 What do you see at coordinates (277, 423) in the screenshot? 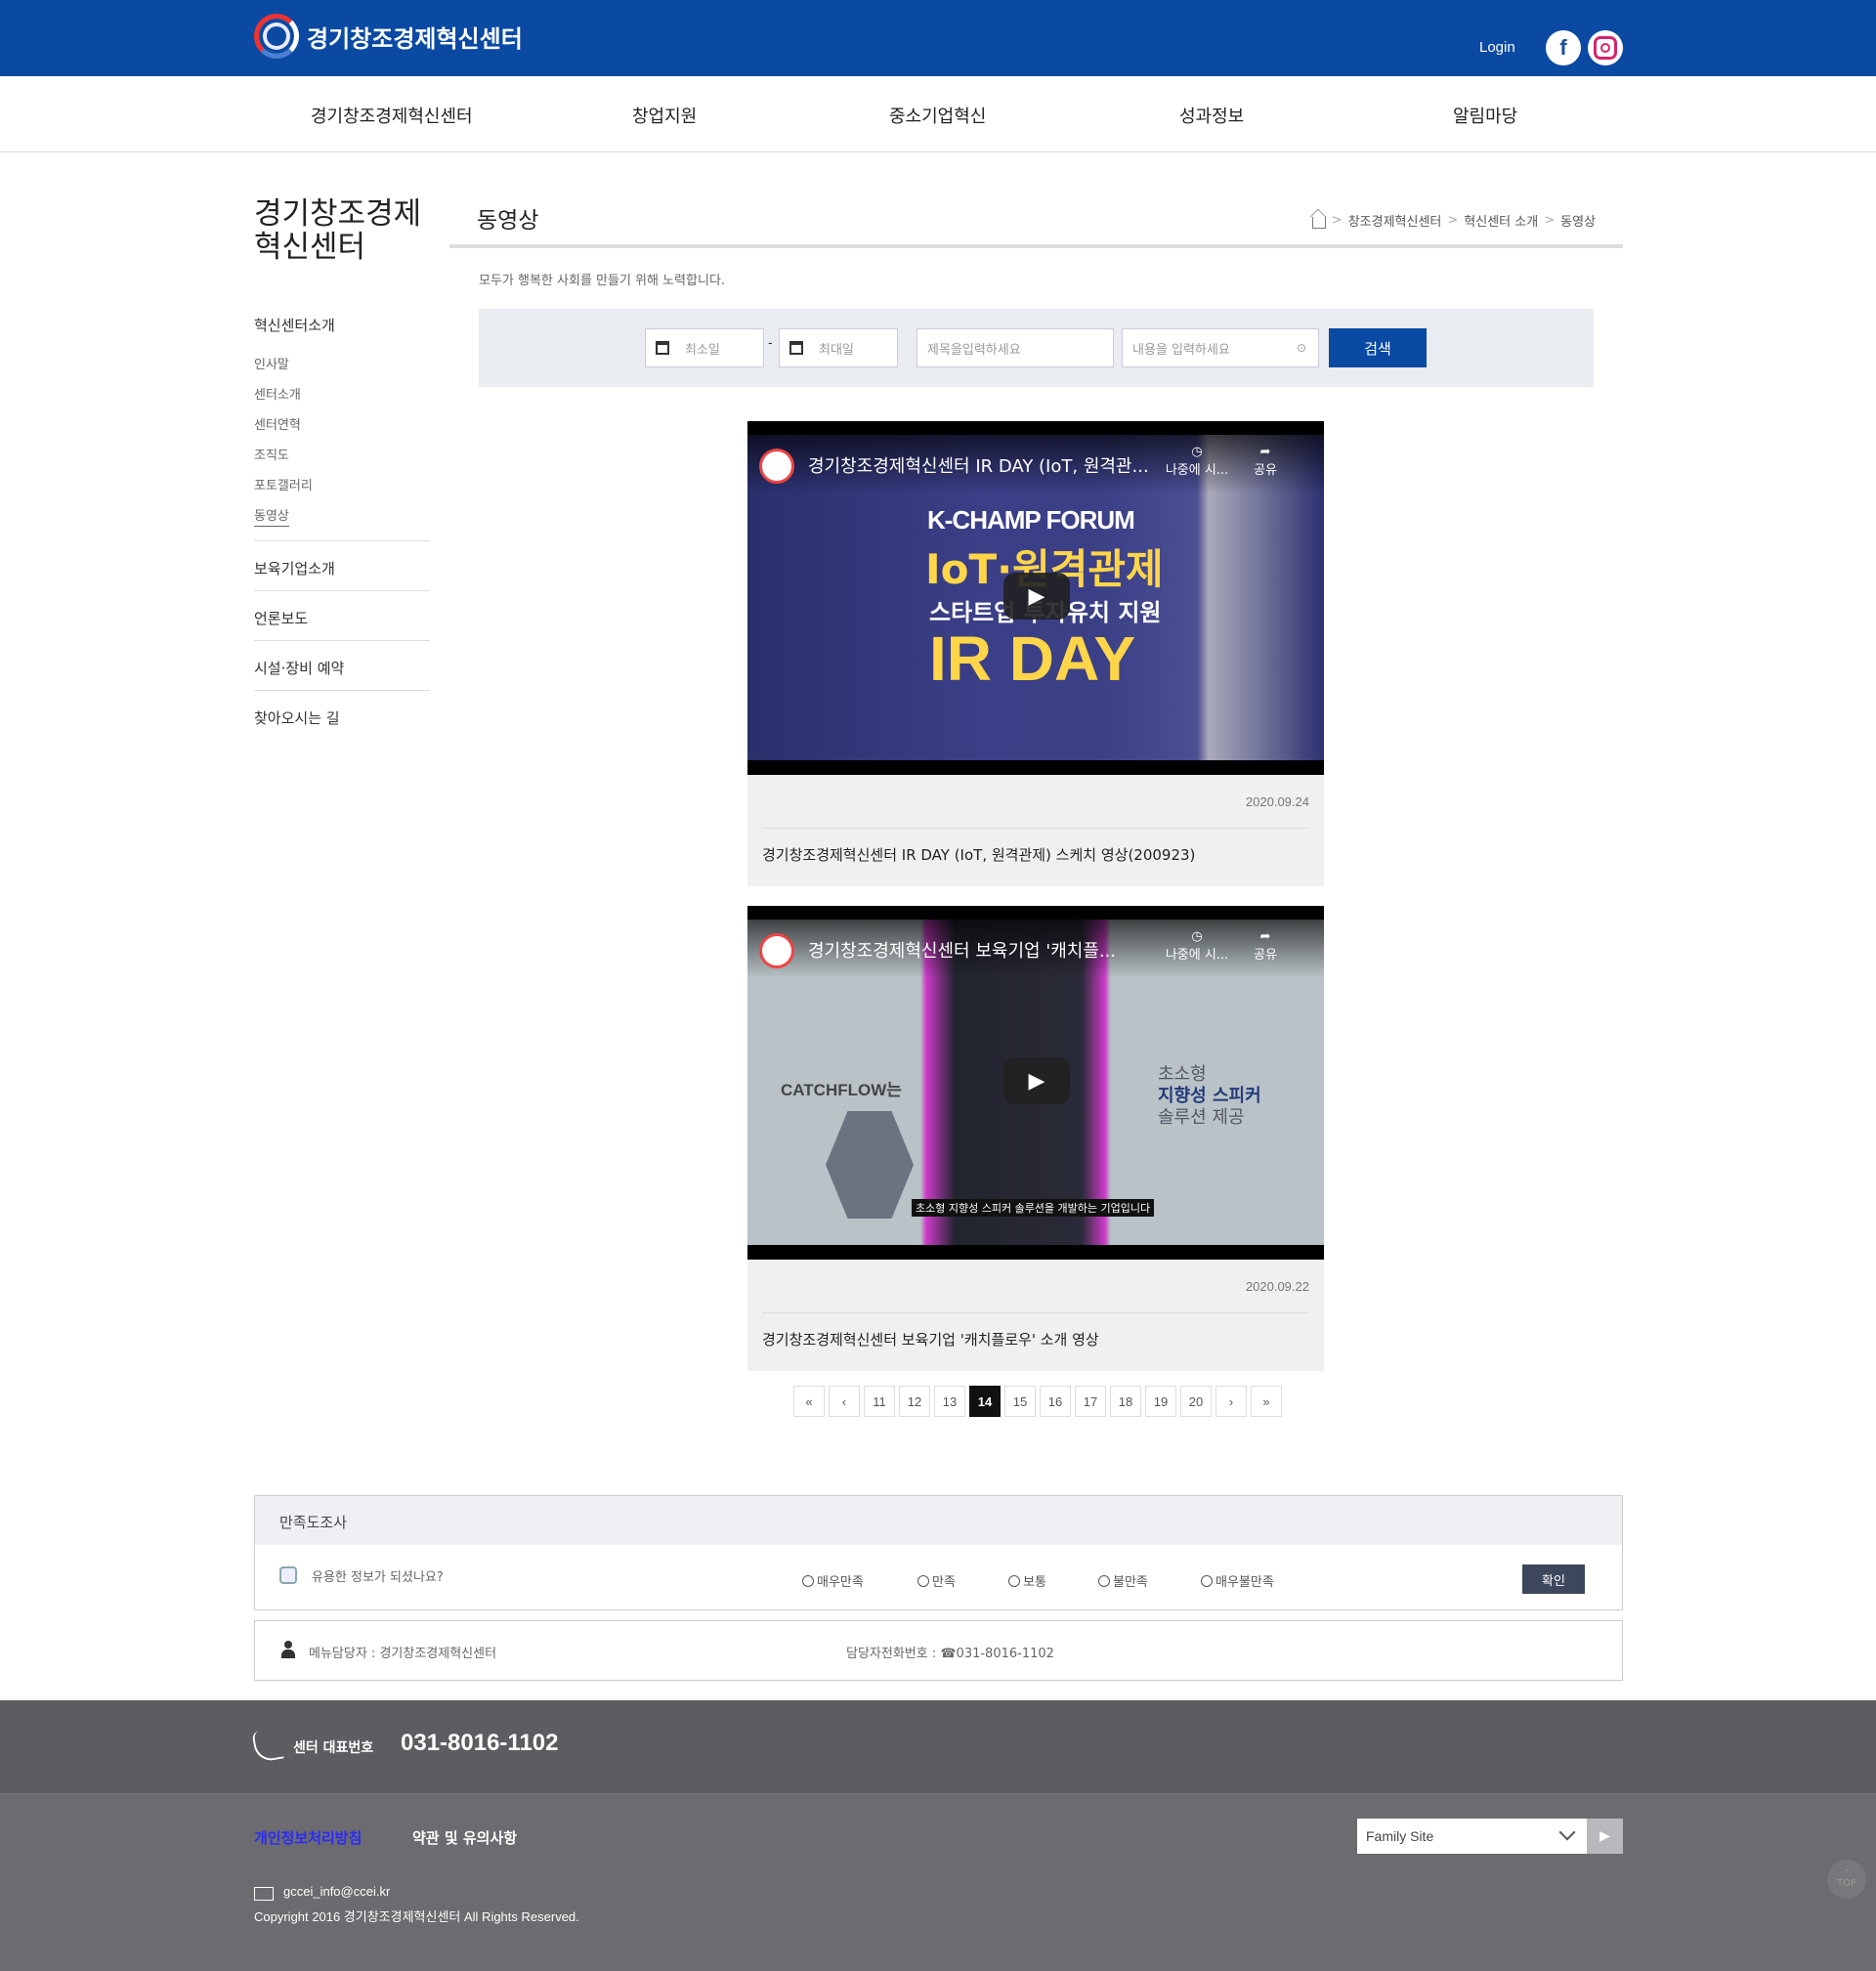
I see `lnb-sub-history: 센터연혁` at bounding box center [277, 423].